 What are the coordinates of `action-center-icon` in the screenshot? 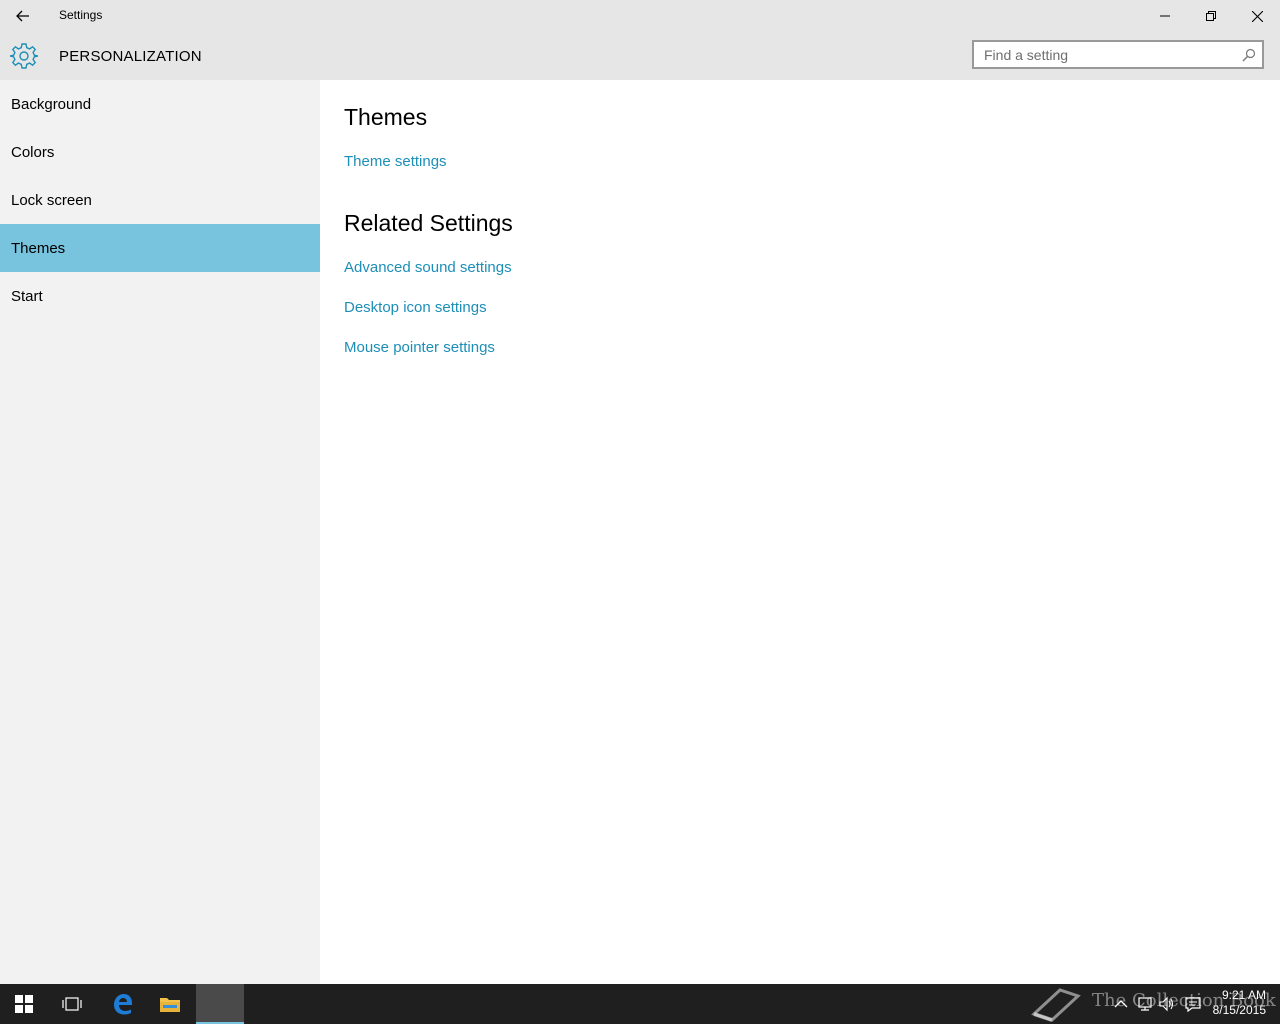 It's located at (1193, 1004).